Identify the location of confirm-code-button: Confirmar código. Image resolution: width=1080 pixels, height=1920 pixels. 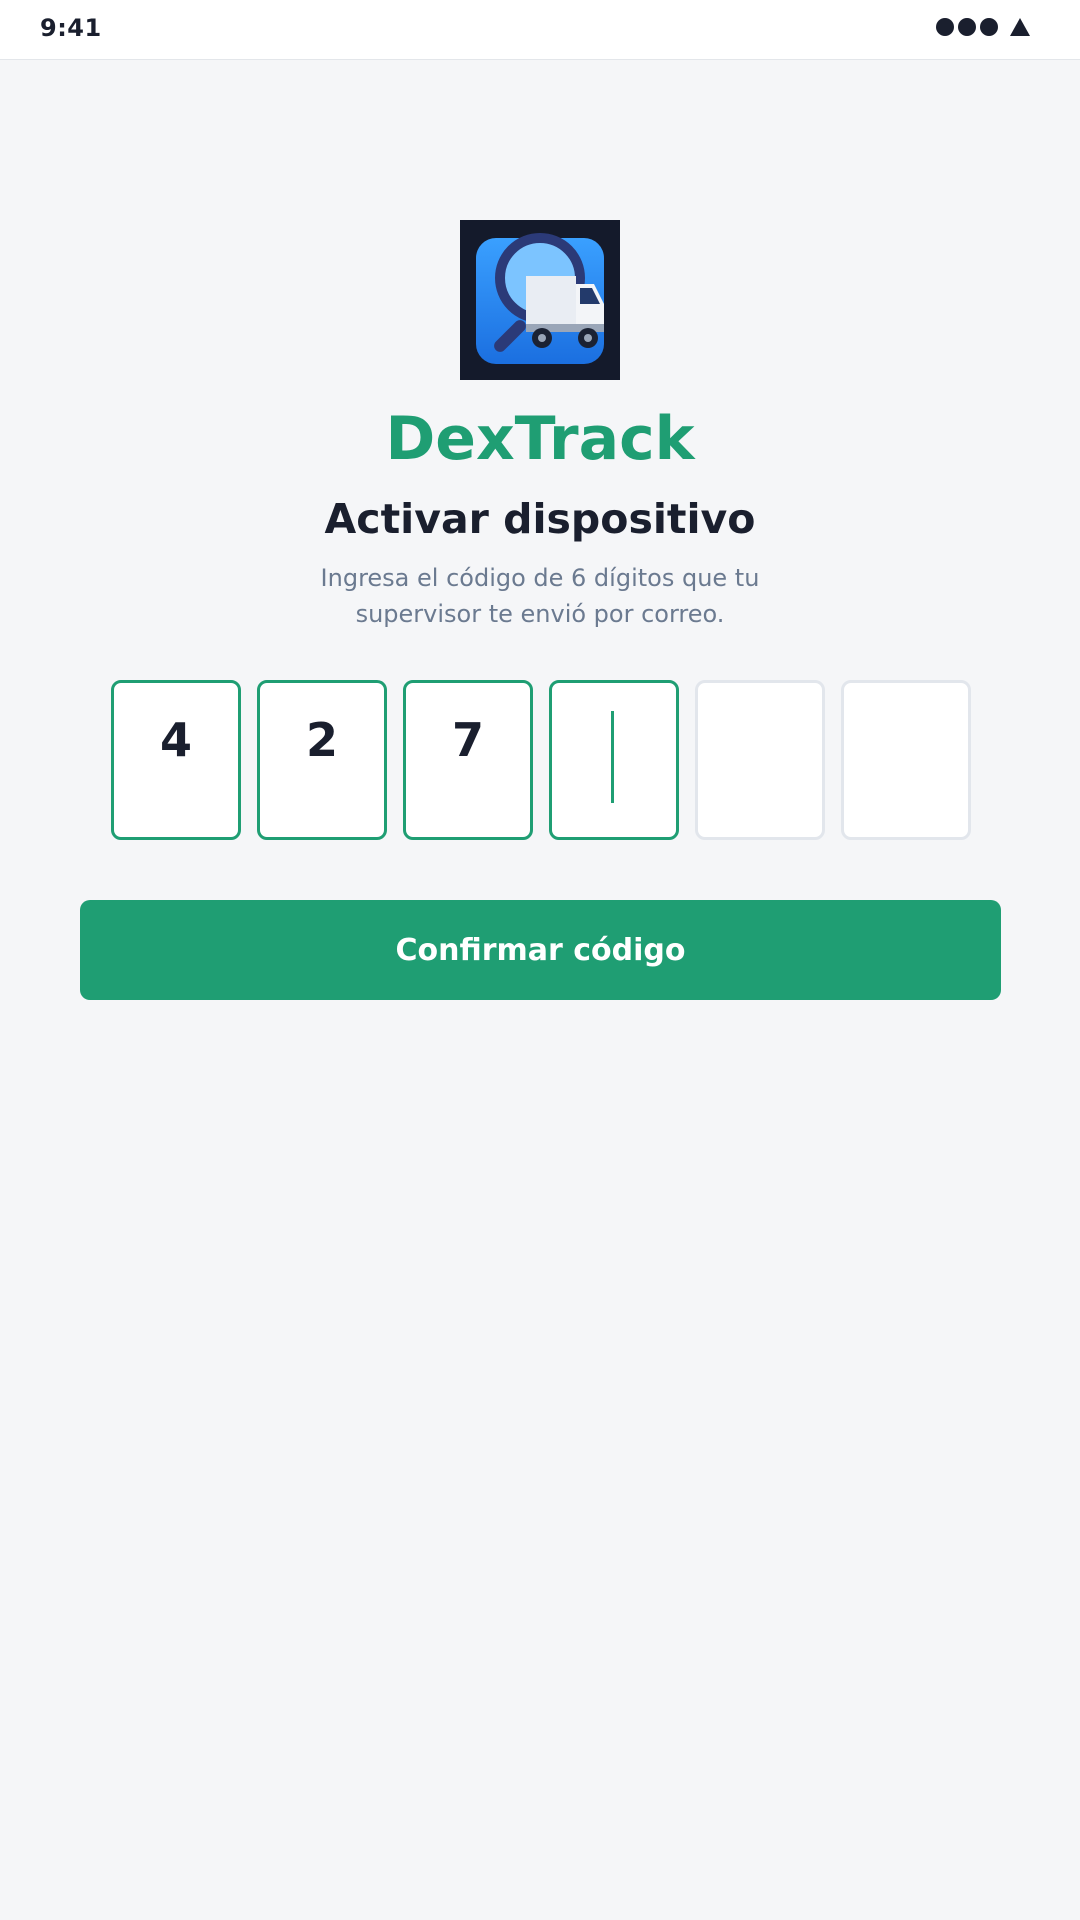
(540, 950).